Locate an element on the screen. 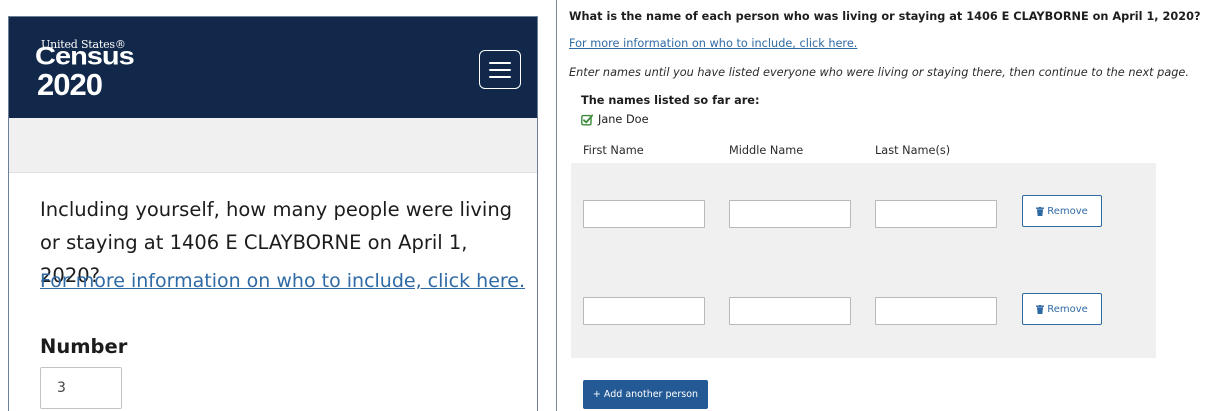  listed-names-label: The names listed so far are: is located at coordinates (670, 100).